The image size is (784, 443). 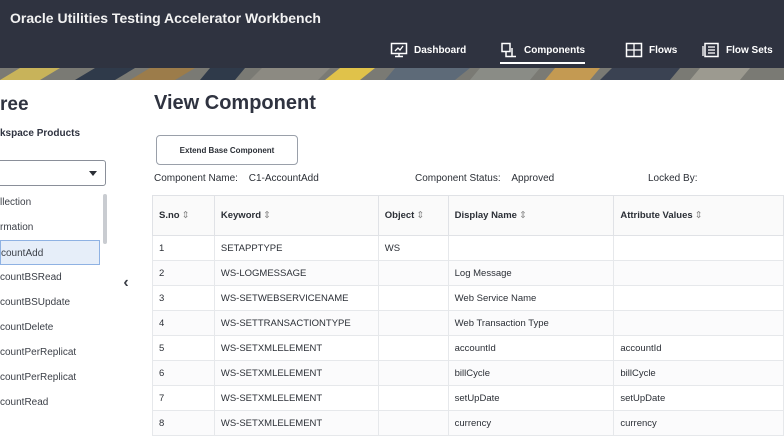 I want to click on component-name-label: Component Name:, so click(x=196, y=178).